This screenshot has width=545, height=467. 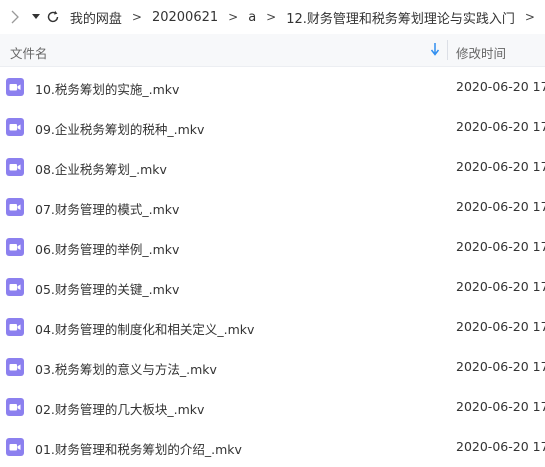 I want to click on file-row: 07.财务管理的模式_.mkv 2020-06-20 17:0, so click(x=272, y=207).